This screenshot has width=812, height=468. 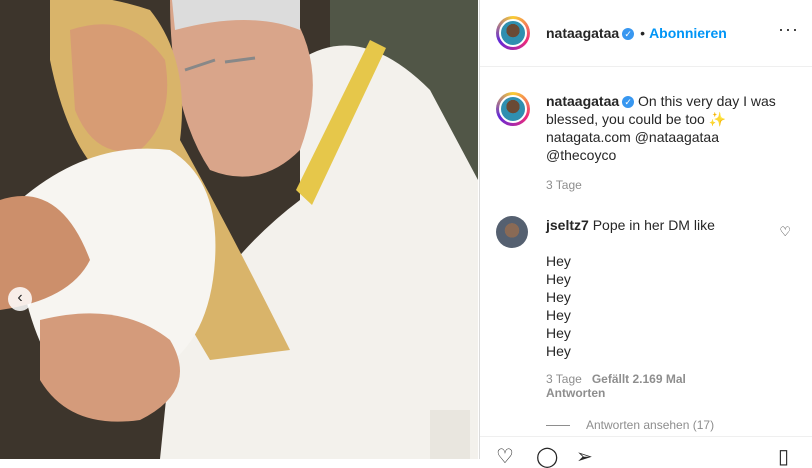 I want to click on caption-avatar, so click(x=513, y=109).